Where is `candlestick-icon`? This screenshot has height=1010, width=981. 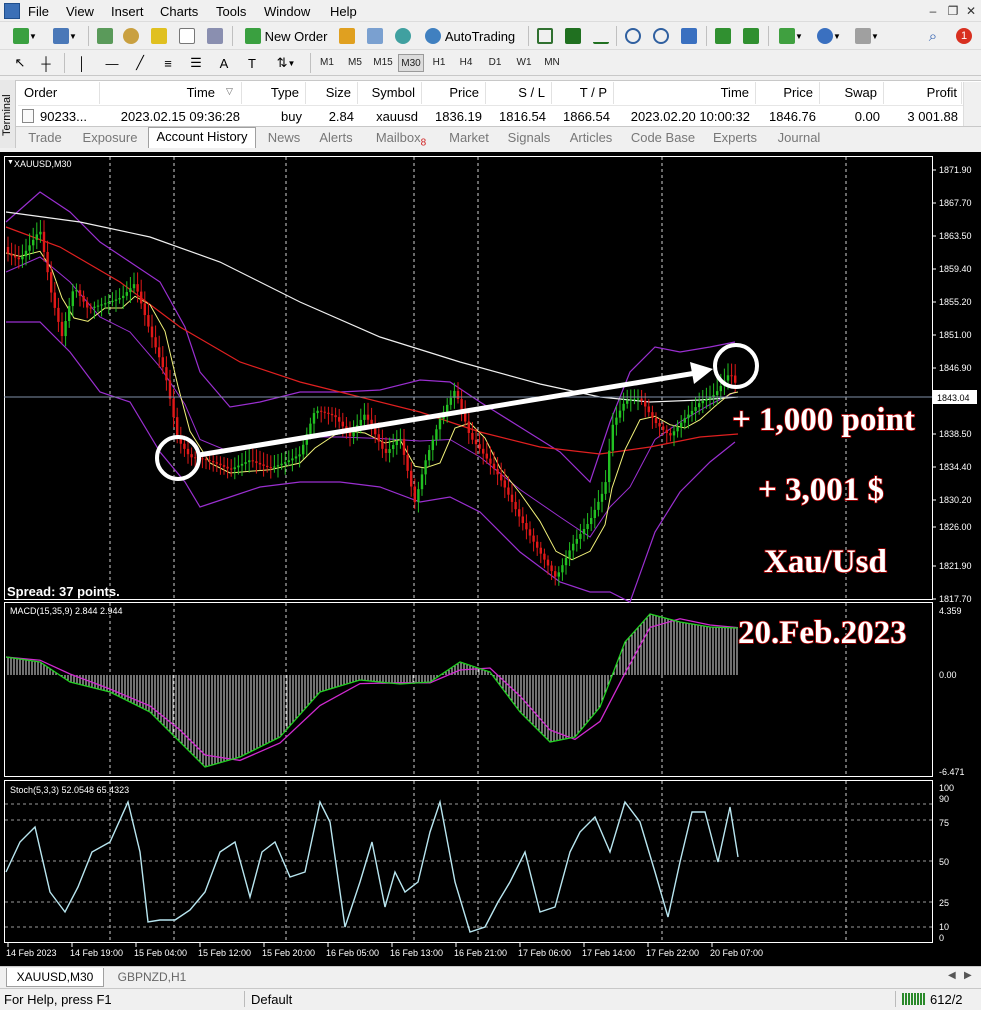
candlestick-icon is located at coordinates (573, 36).